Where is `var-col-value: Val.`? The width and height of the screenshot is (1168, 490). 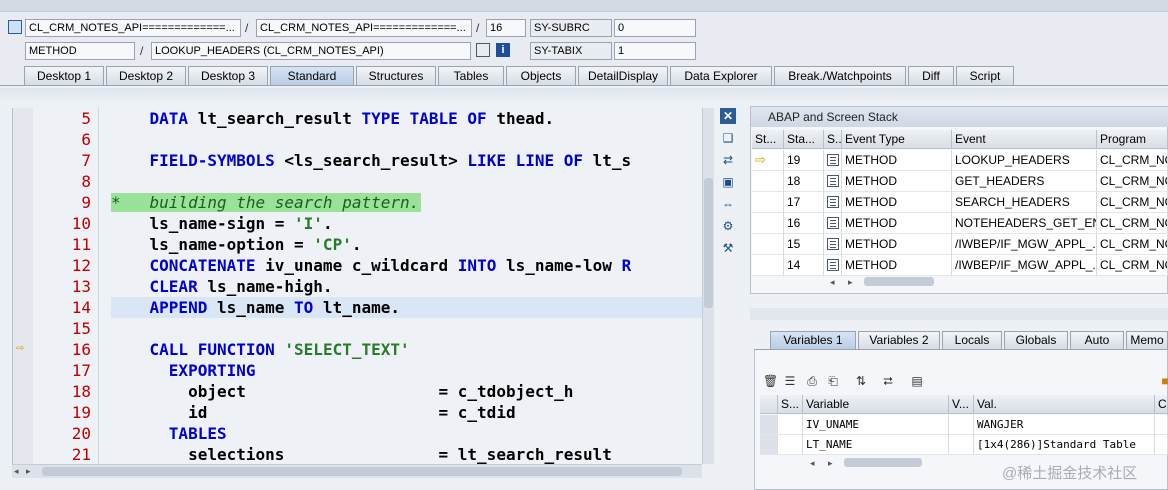
var-col-value: Val. is located at coordinates (1064, 404).